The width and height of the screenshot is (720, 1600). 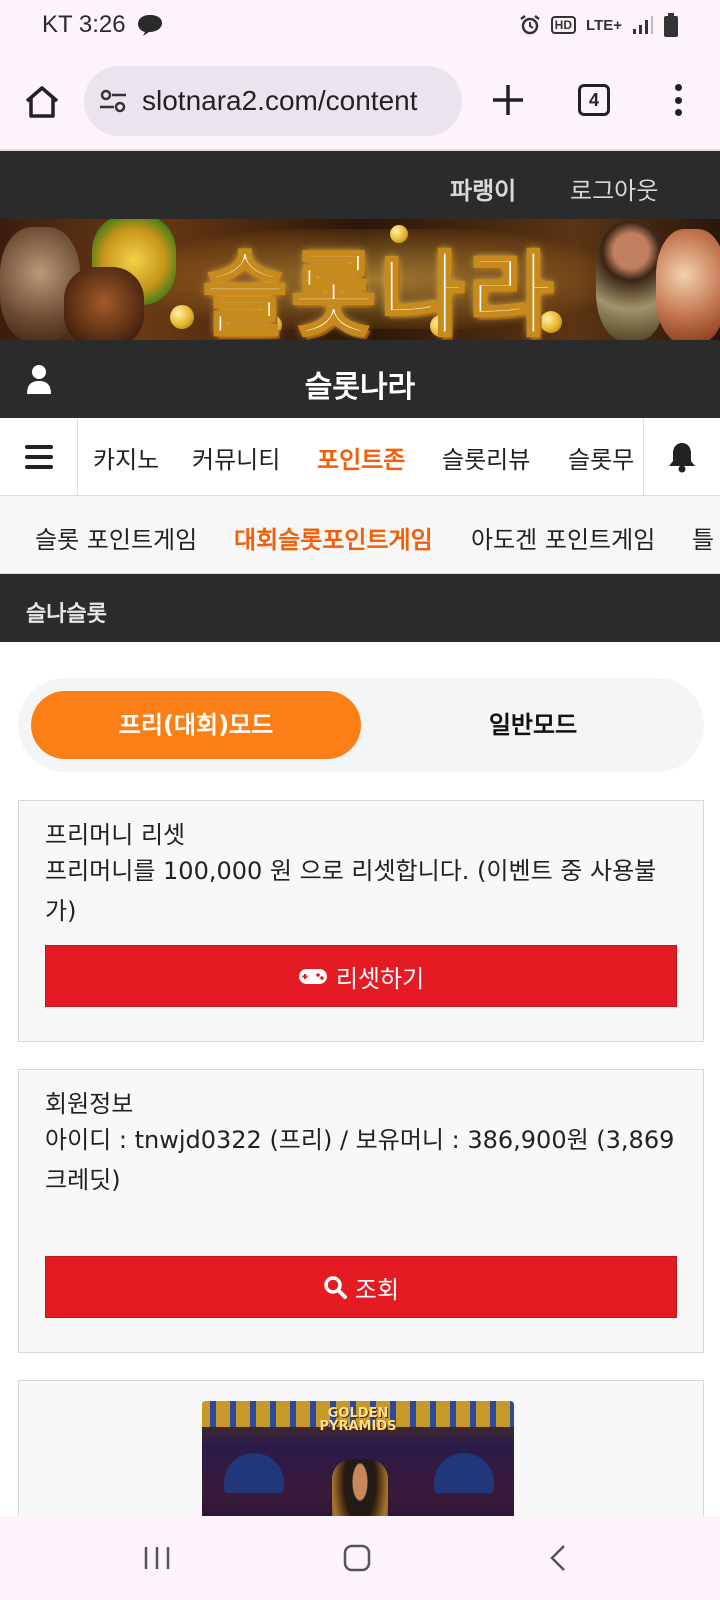 What do you see at coordinates (116, 537) in the screenshot?
I see `subnav-item-slot-point-game: 슬롯 포인트게임` at bounding box center [116, 537].